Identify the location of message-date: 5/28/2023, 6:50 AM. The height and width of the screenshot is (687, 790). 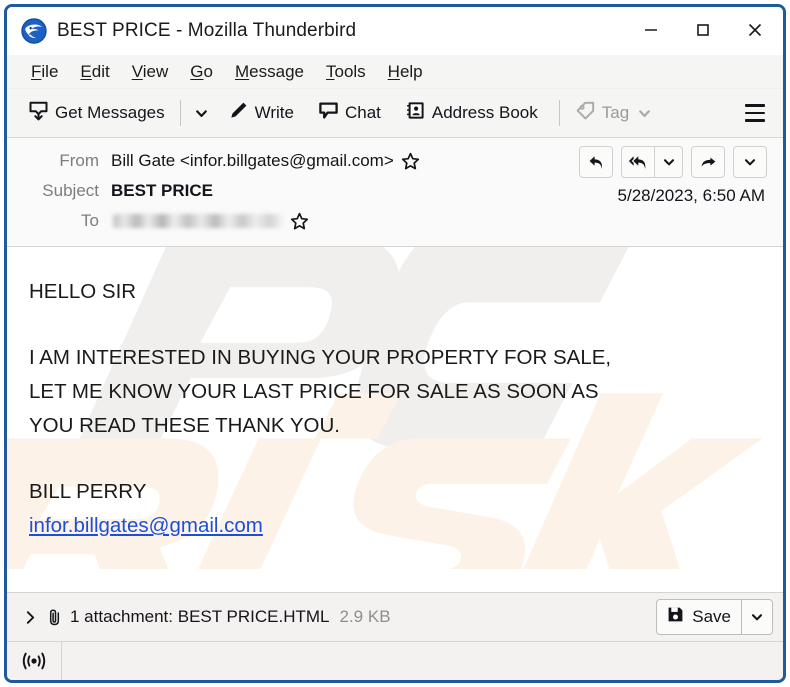
(691, 195).